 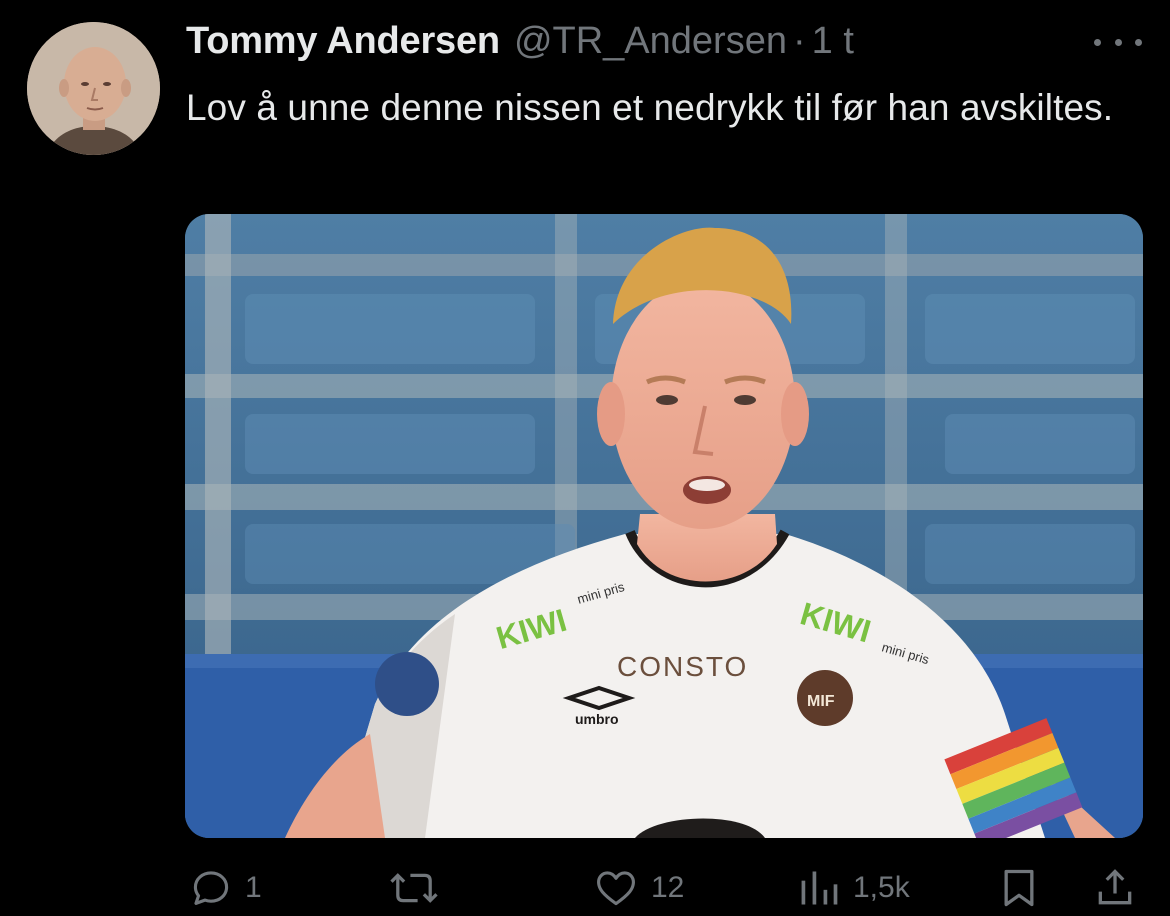 What do you see at coordinates (682, 666) in the screenshot?
I see `shirt-sponsor-text: CONSTO` at bounding box center [682, 666].